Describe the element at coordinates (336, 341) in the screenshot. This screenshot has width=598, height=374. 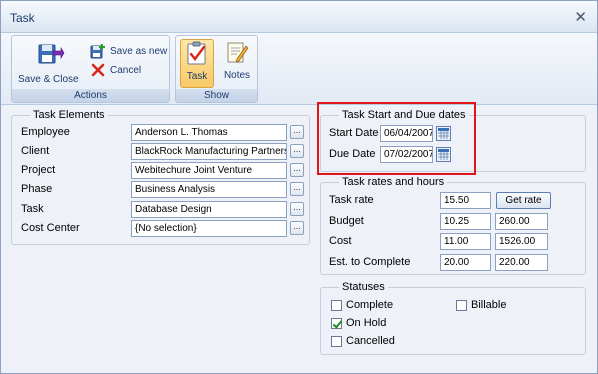
I see `cancelled-checkbox` at that location.